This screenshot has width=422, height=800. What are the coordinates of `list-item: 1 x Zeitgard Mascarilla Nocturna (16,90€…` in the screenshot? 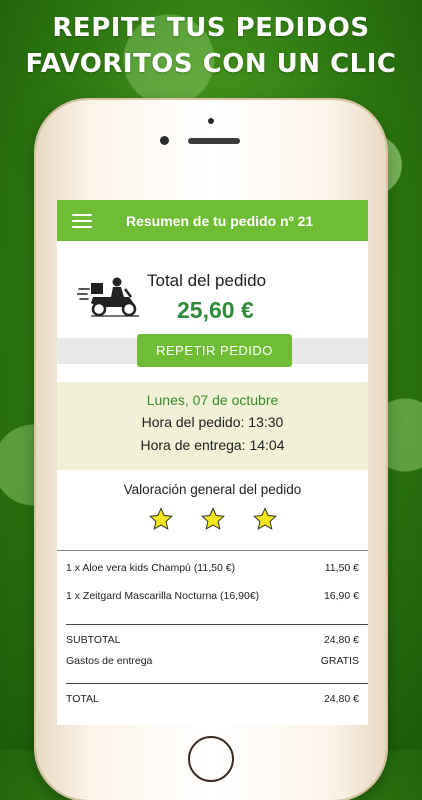 It's located at (212, 596).